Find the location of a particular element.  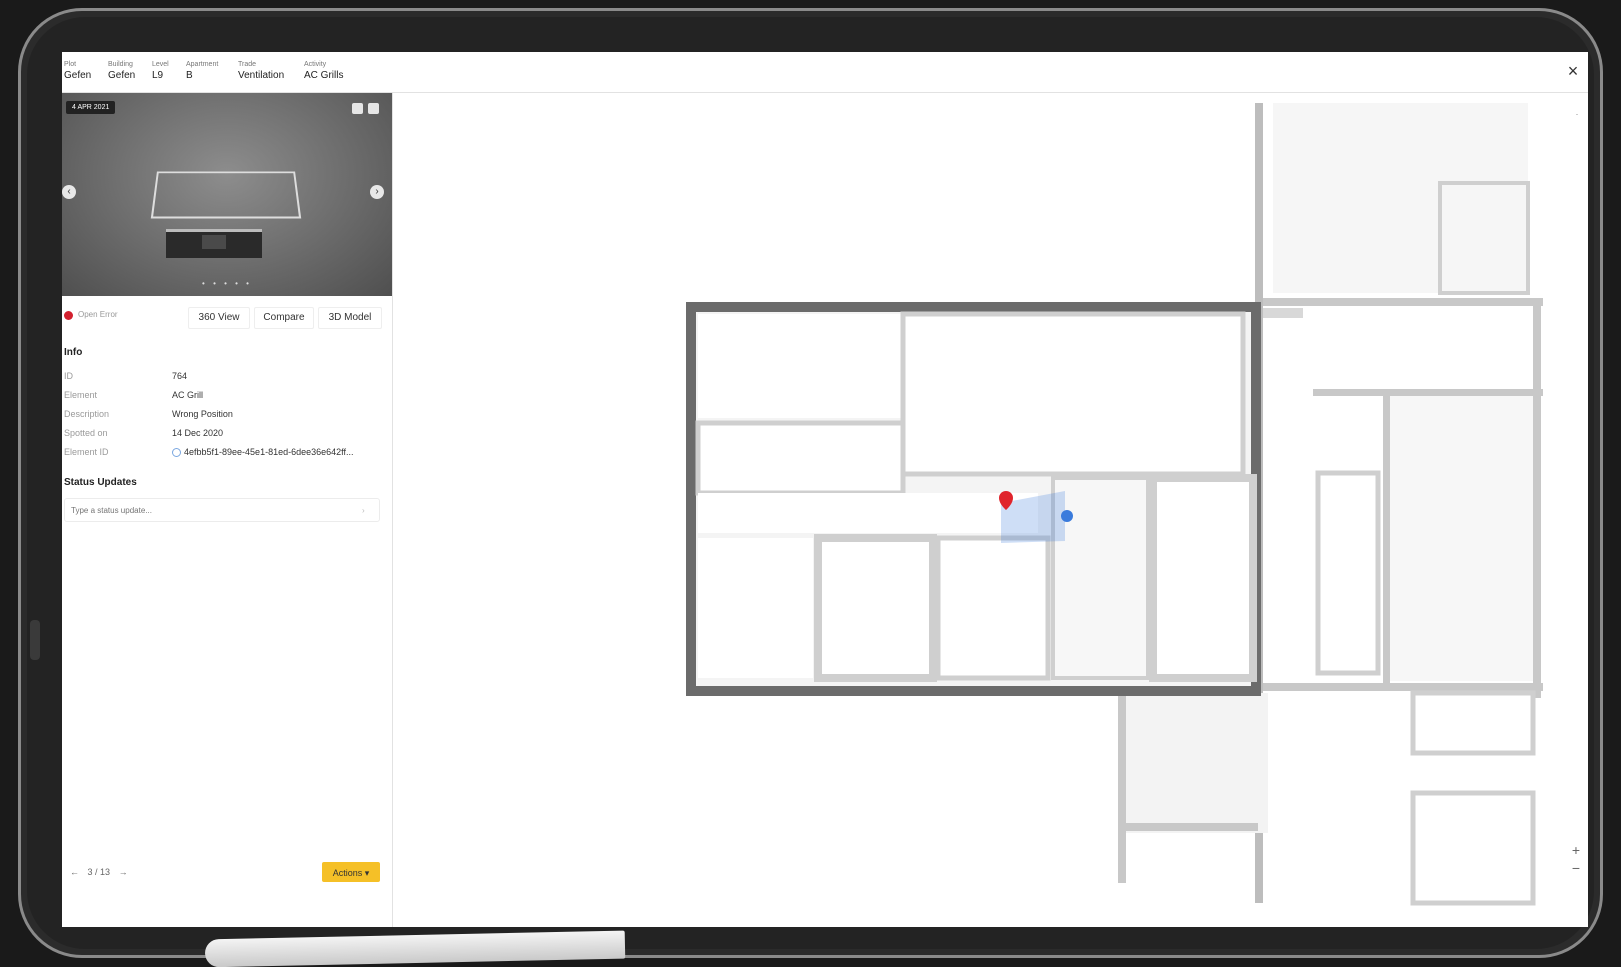

breadcrumb-activity: Activity AC Grills is located at coordinates (323, 71).